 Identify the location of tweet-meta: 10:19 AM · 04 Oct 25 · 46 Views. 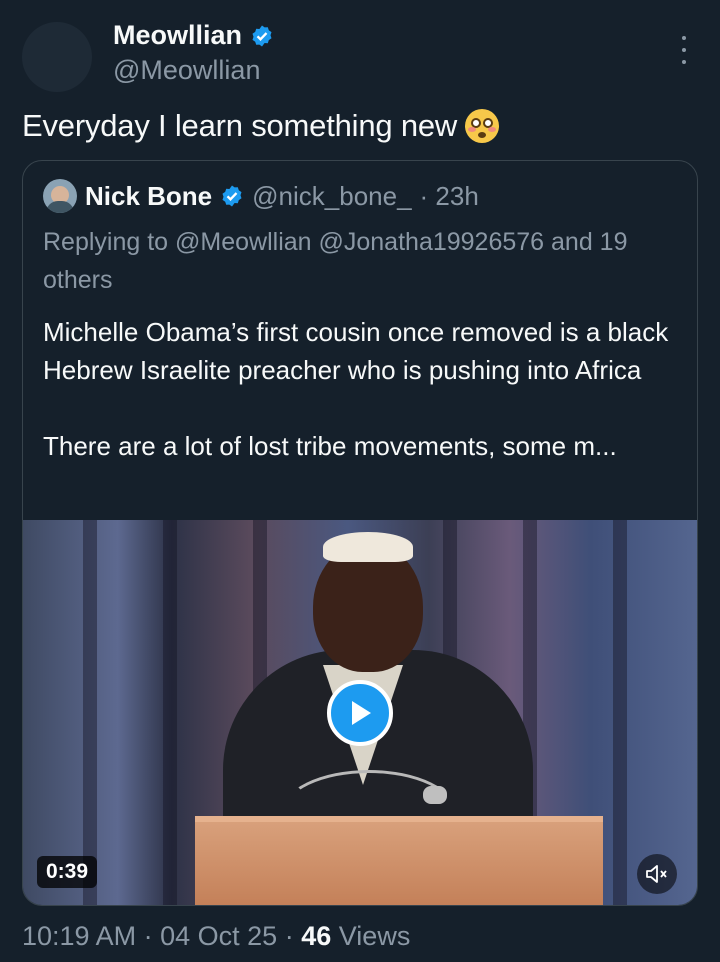
(216, 936).